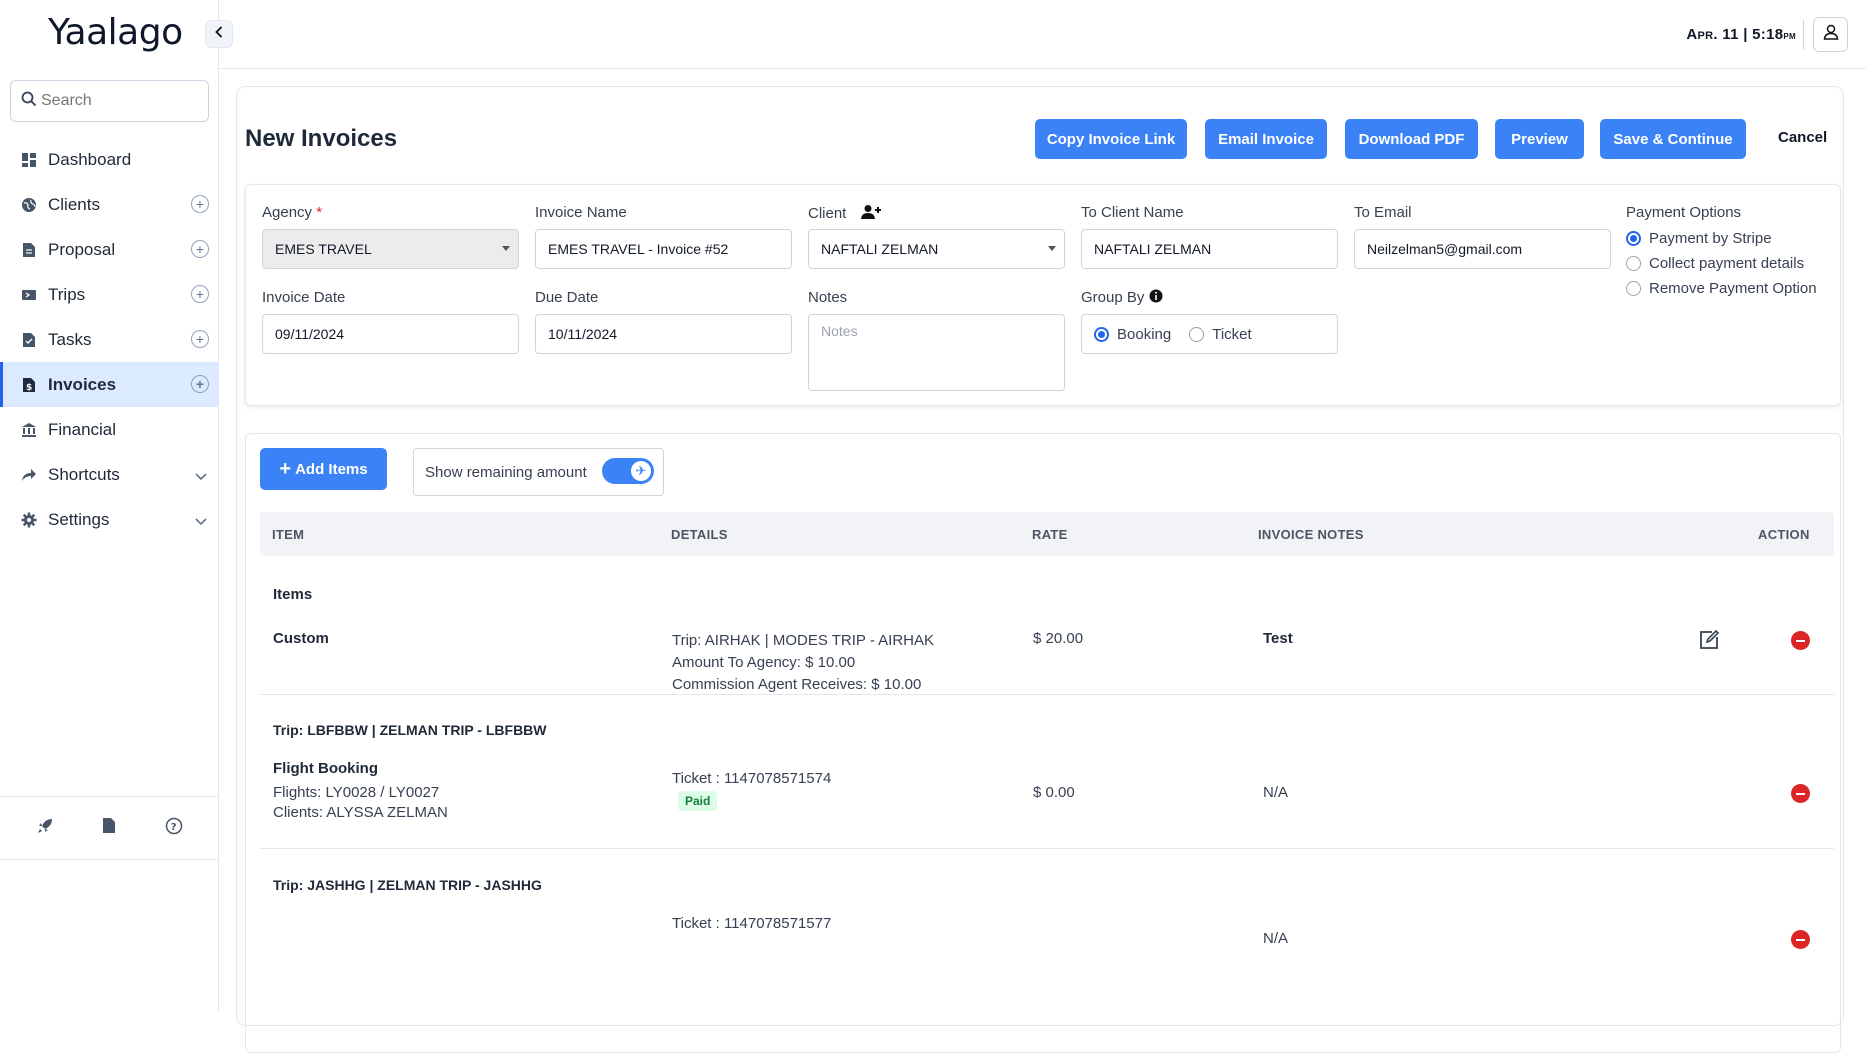 Image resolution: width=1866 pixels, height=1053 pixels. I want to click on sidebar-item-proposal: Proposal +, so click(109, 249).